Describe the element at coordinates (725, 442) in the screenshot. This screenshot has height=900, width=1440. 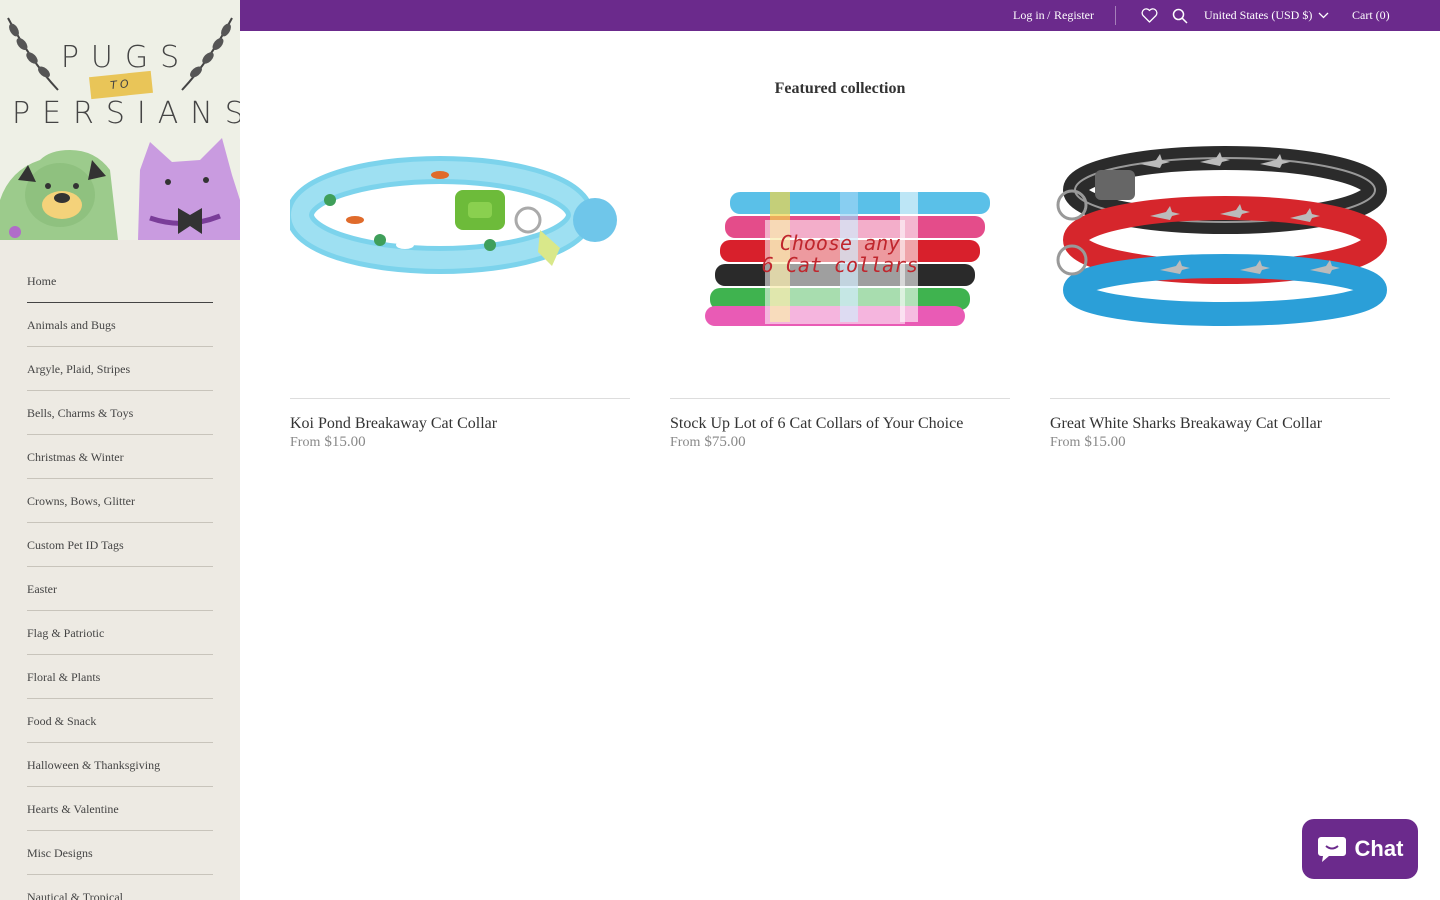
I see `price-value: $75.00` at that location.